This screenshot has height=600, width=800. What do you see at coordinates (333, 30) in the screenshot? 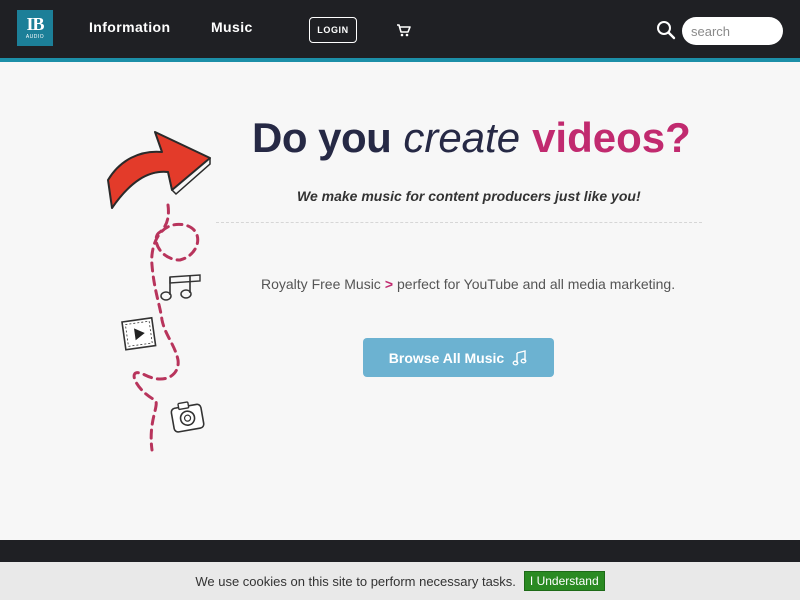
I see `login-button: LOGIN` at bounding box center [333, 30].